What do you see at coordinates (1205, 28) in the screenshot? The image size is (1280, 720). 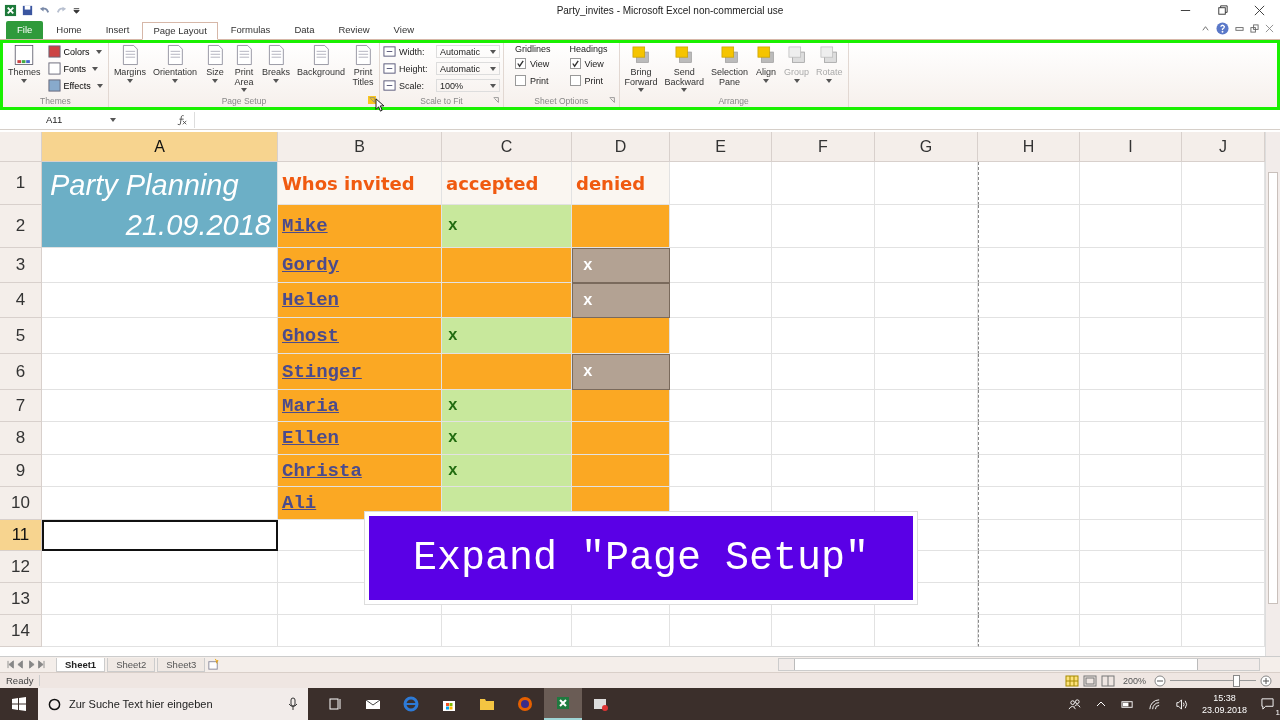 I see `ribbon-collapse-icon` at bounding box center [1205, 28].